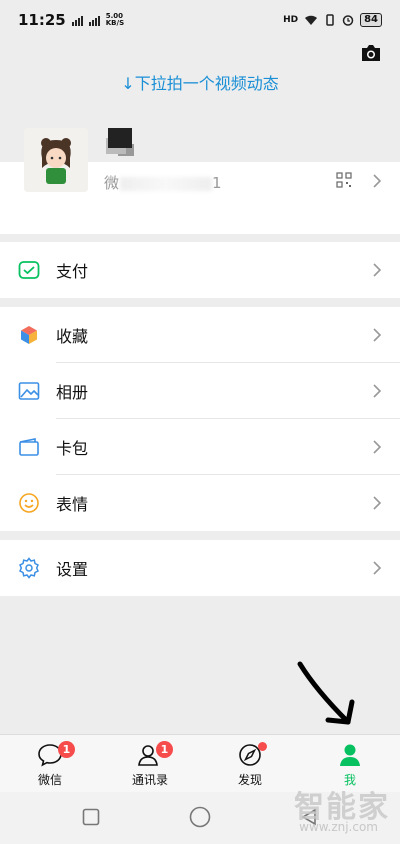  Describe the element at coordinates (29, 503) in the screenshot. I see `smiley-icon` at that location.